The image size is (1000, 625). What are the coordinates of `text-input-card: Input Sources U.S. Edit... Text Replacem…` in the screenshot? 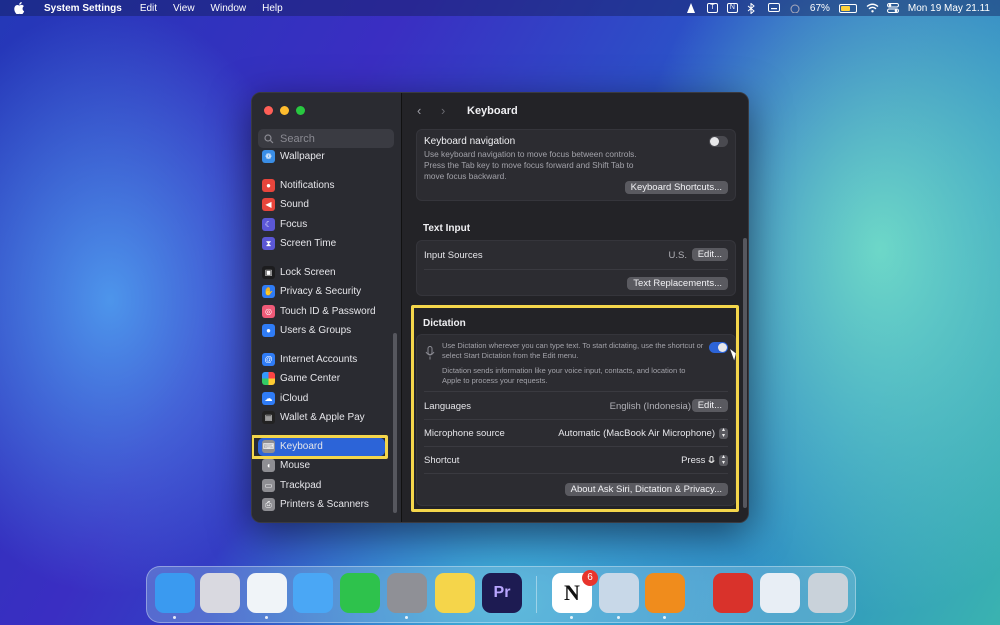 It's located at (576, 268).